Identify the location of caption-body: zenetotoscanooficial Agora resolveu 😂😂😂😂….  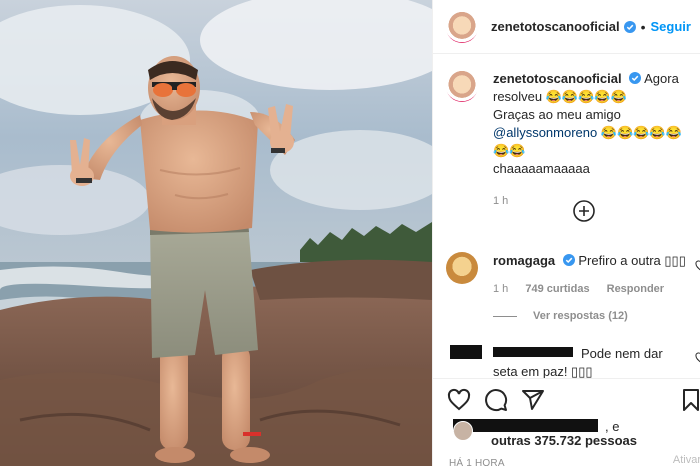
(594, 140).